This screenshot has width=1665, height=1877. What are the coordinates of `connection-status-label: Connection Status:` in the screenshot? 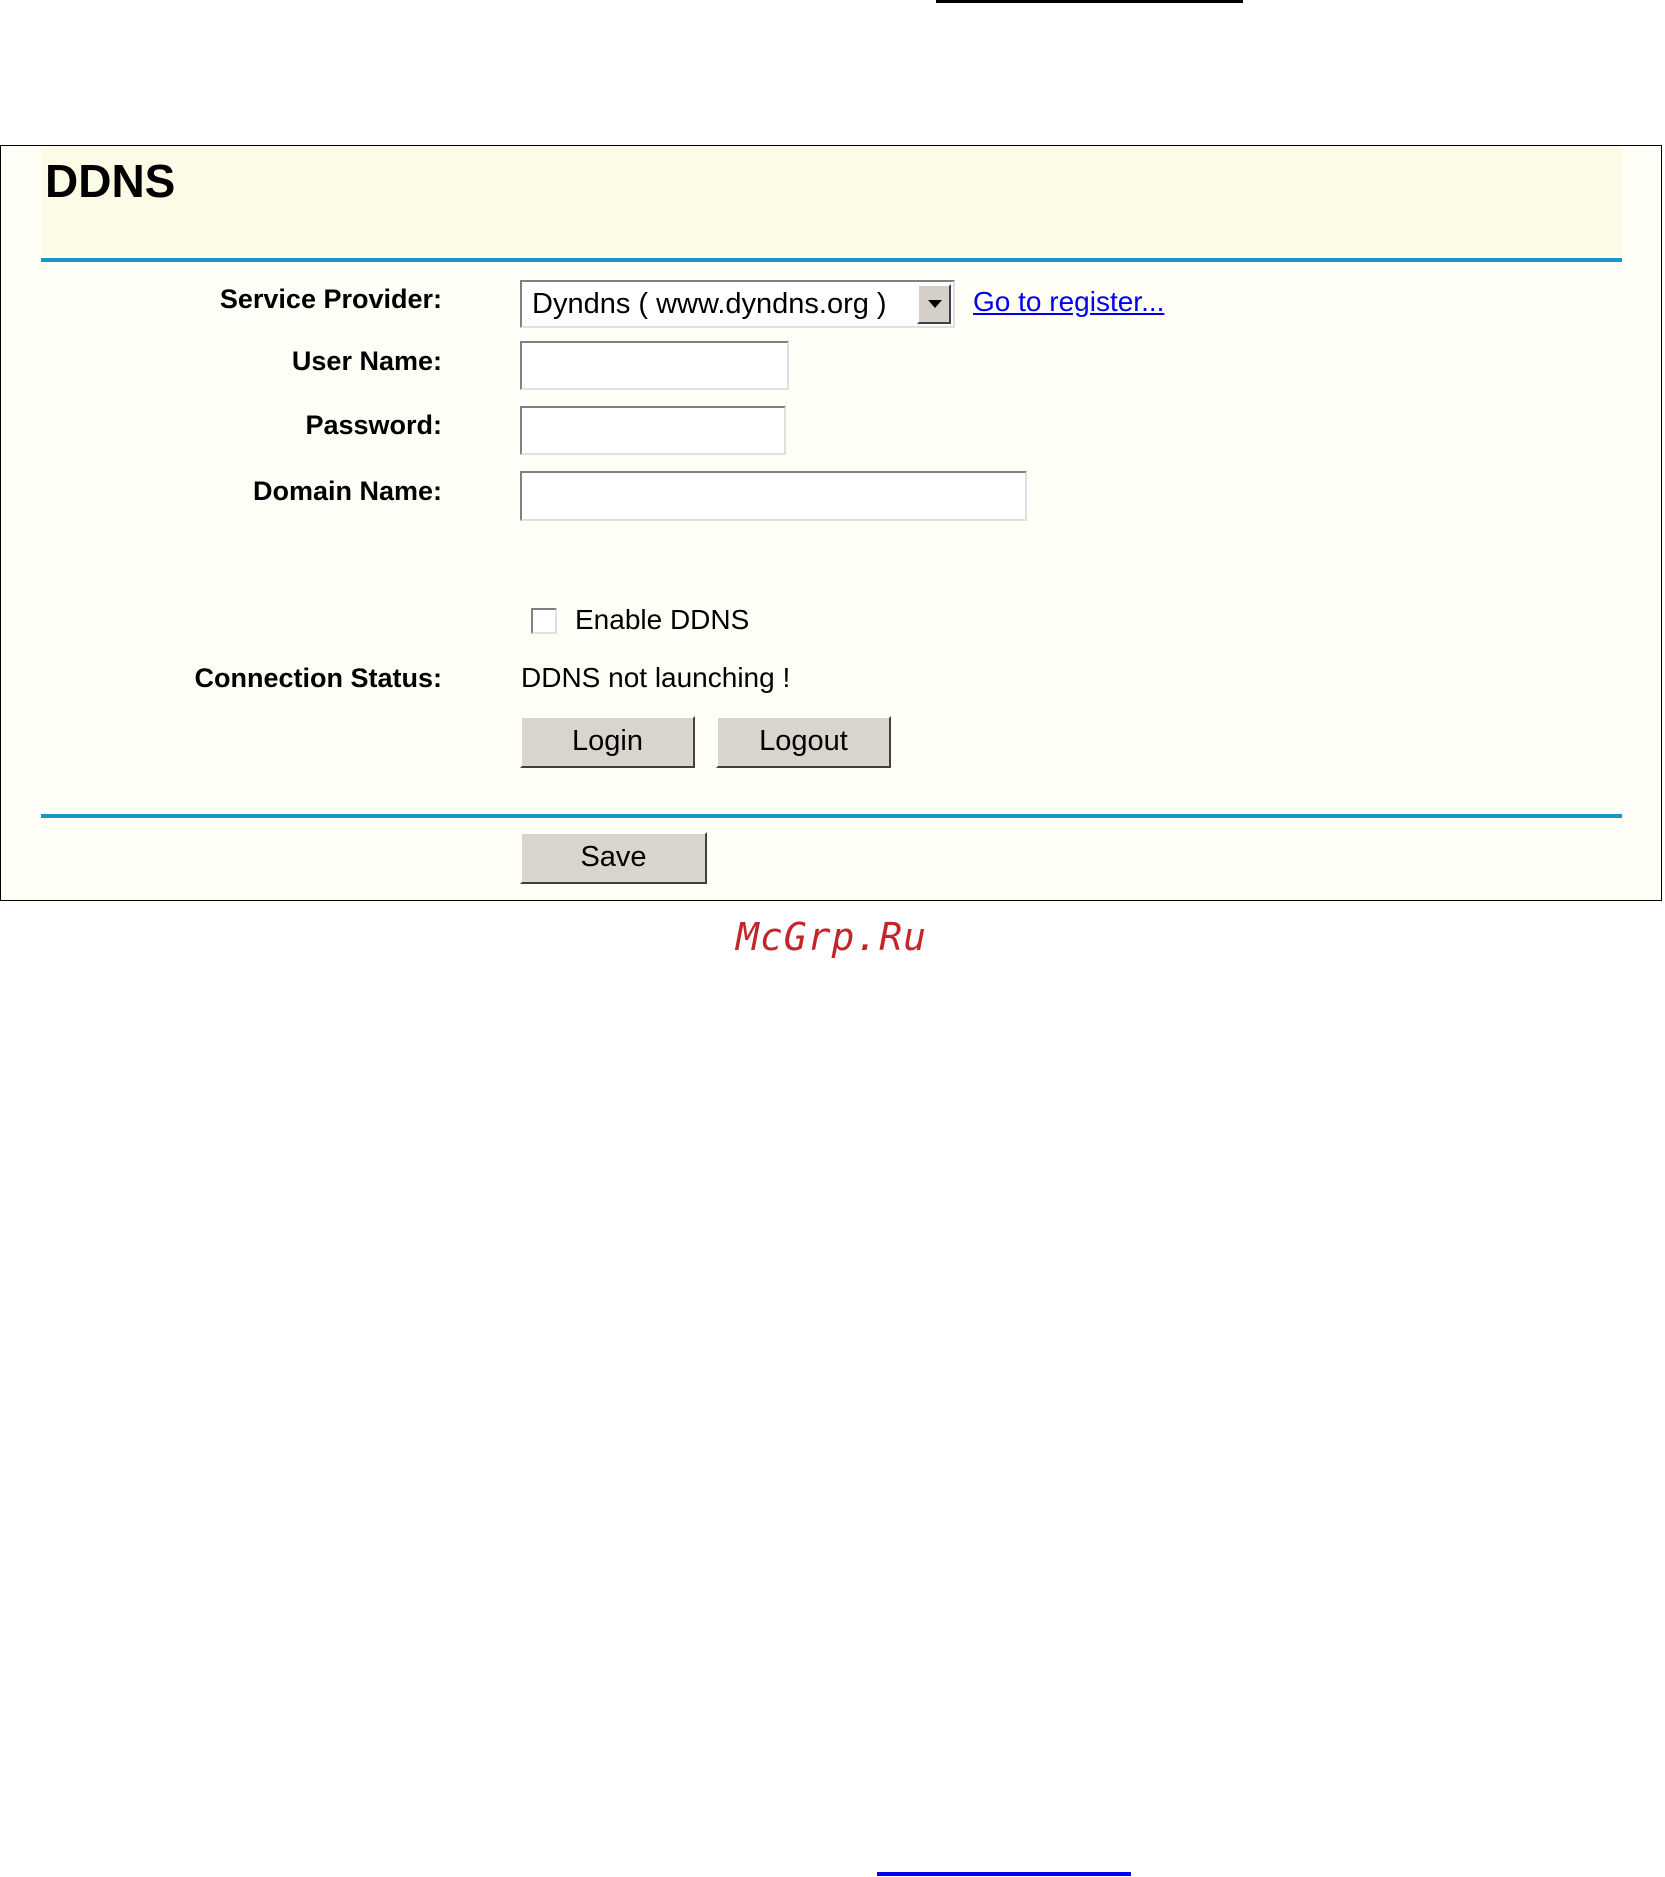 It's located at (318, 678).